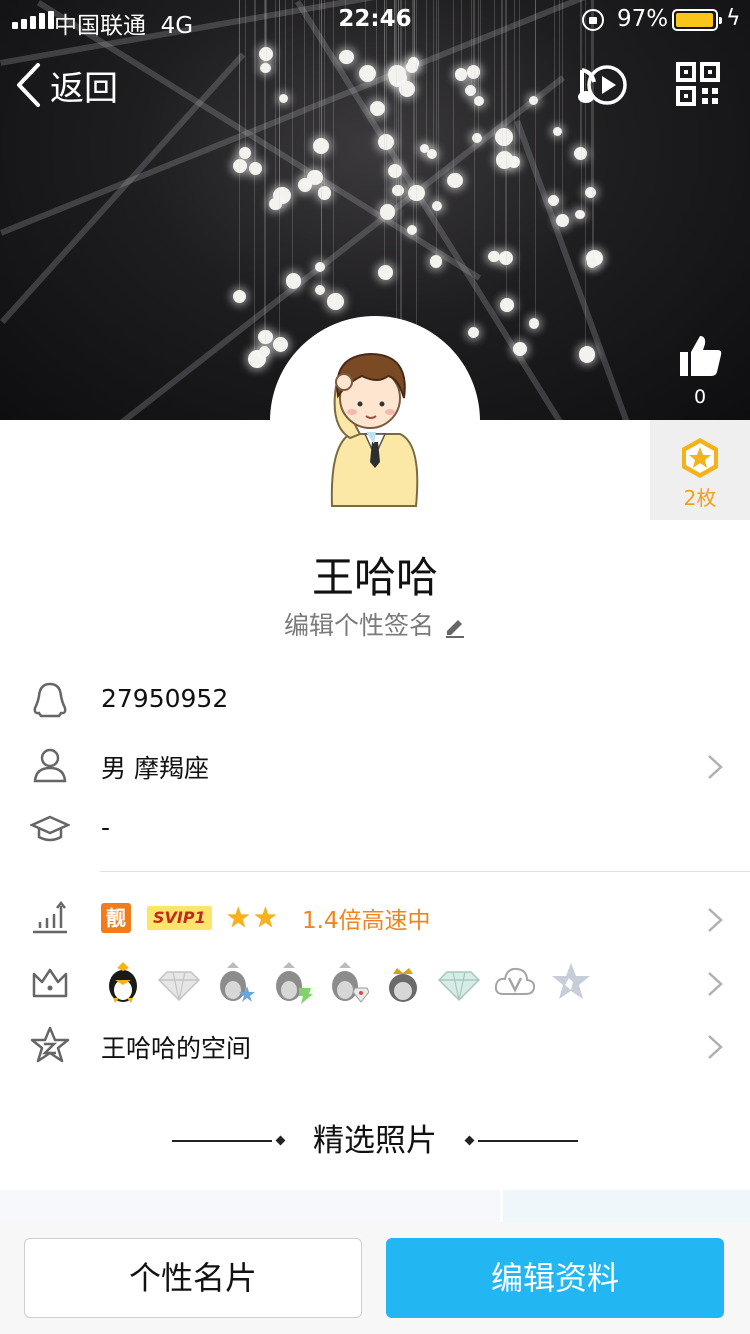  I want to click on qzone-label: 王哈哈的空间, so click(176, 1048).